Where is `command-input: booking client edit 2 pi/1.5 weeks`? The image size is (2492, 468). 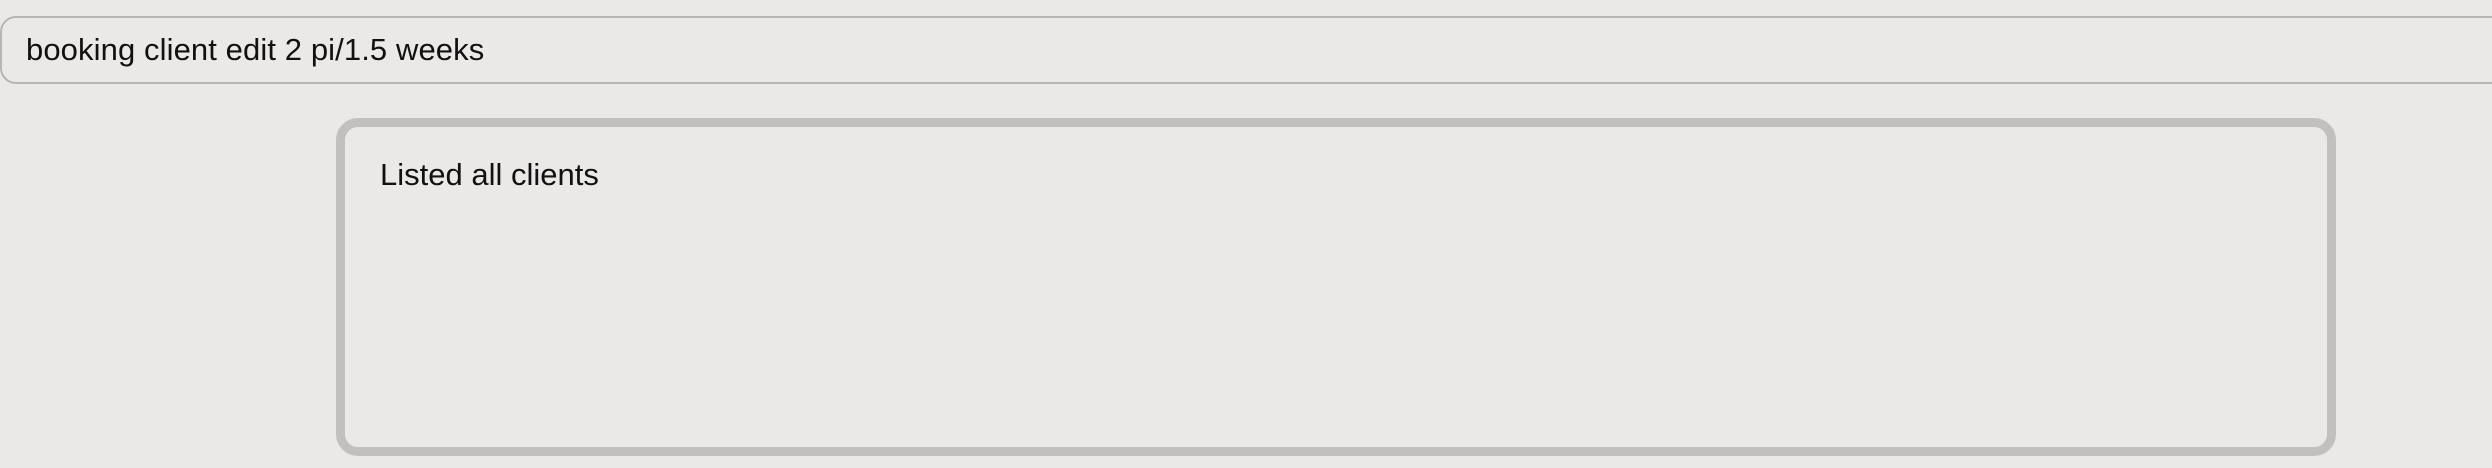 command-input: booking client edit 2 pi/1.5 weeks is located at coordinates (1246, 50).